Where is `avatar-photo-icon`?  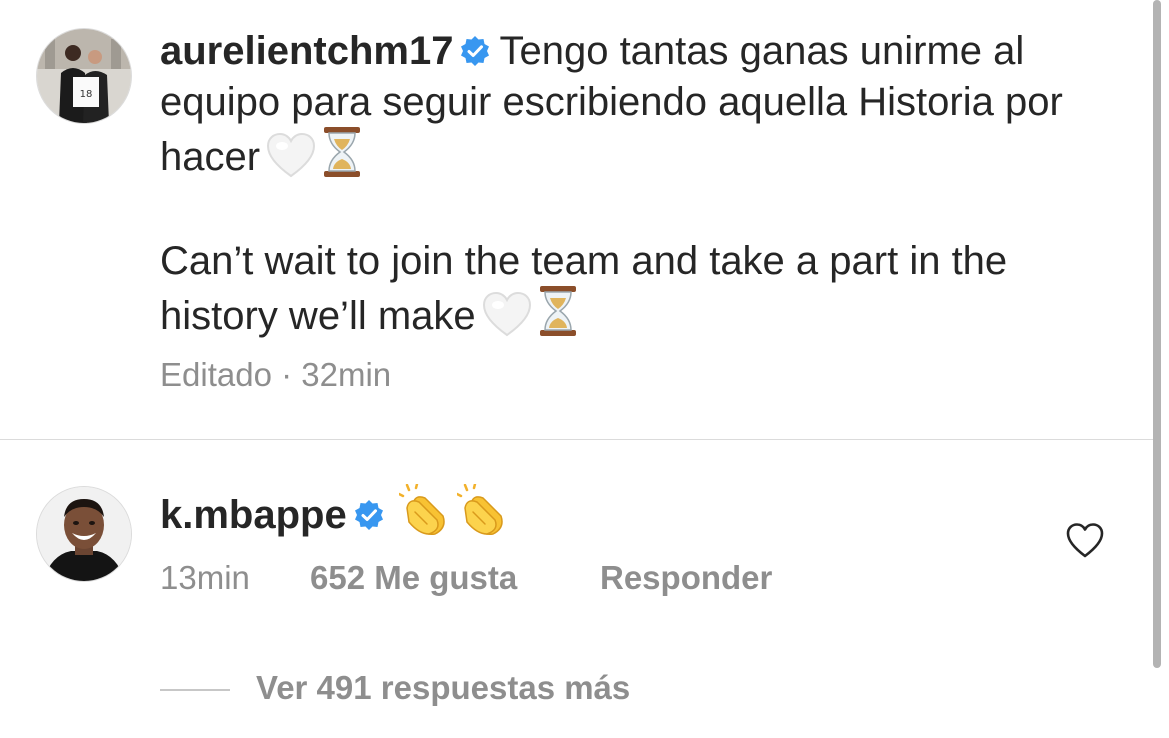
avatar-photo-icon is located at coordinates (84, 534).